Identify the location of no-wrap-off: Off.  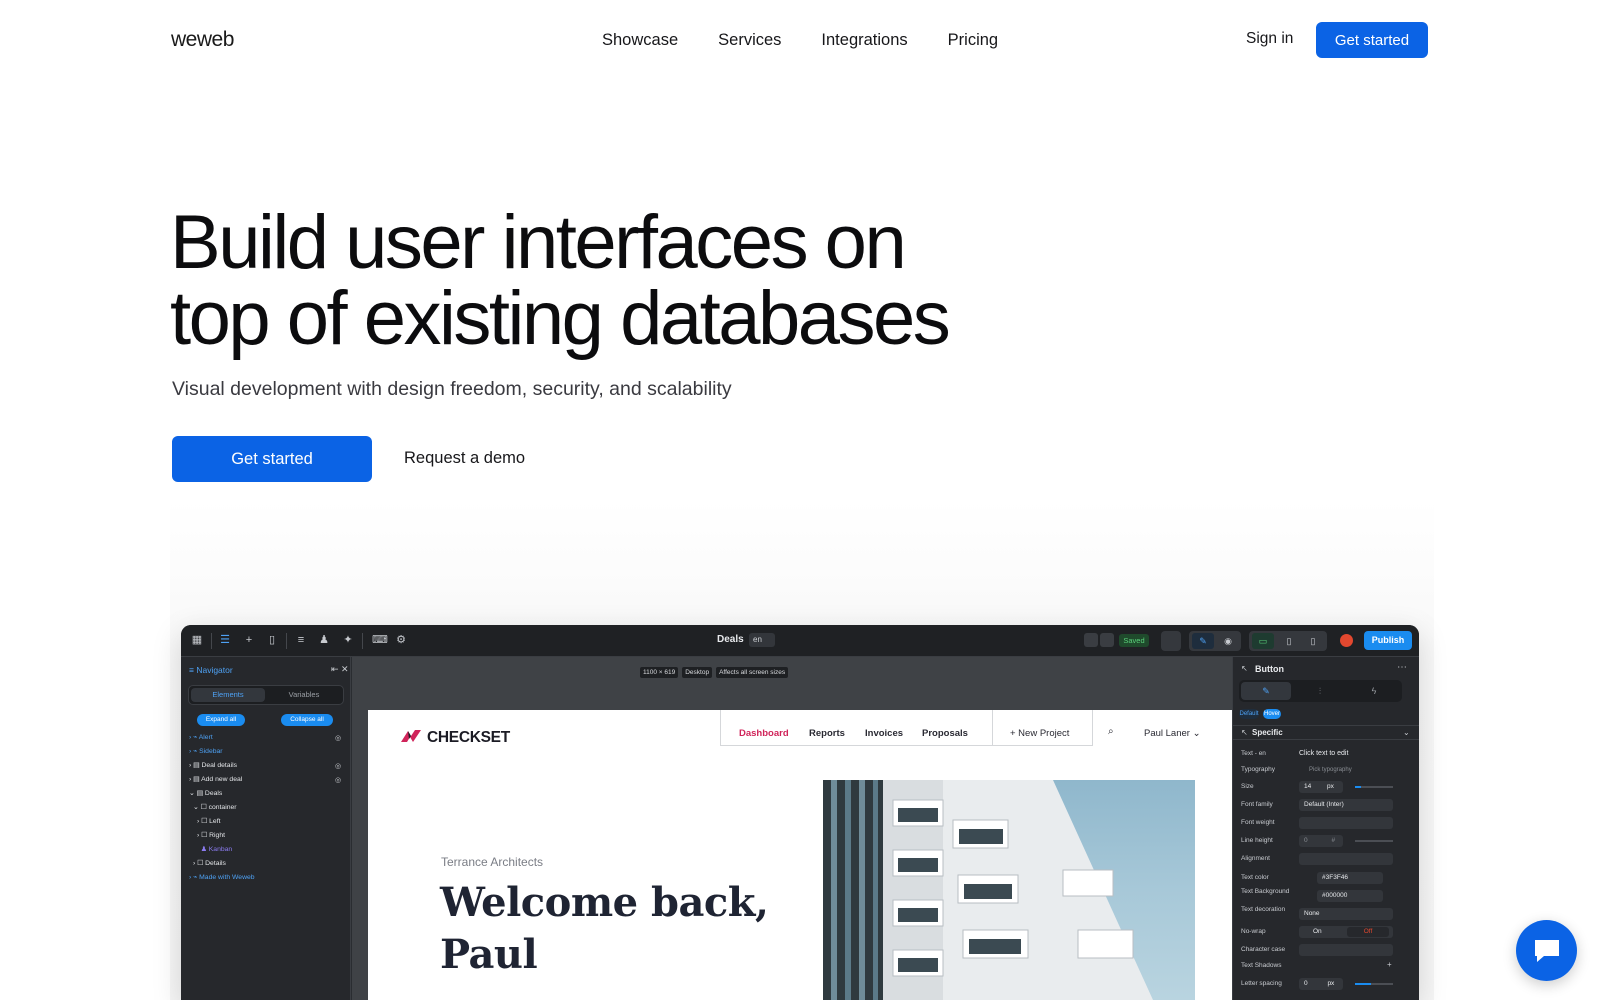
(1368, 932).